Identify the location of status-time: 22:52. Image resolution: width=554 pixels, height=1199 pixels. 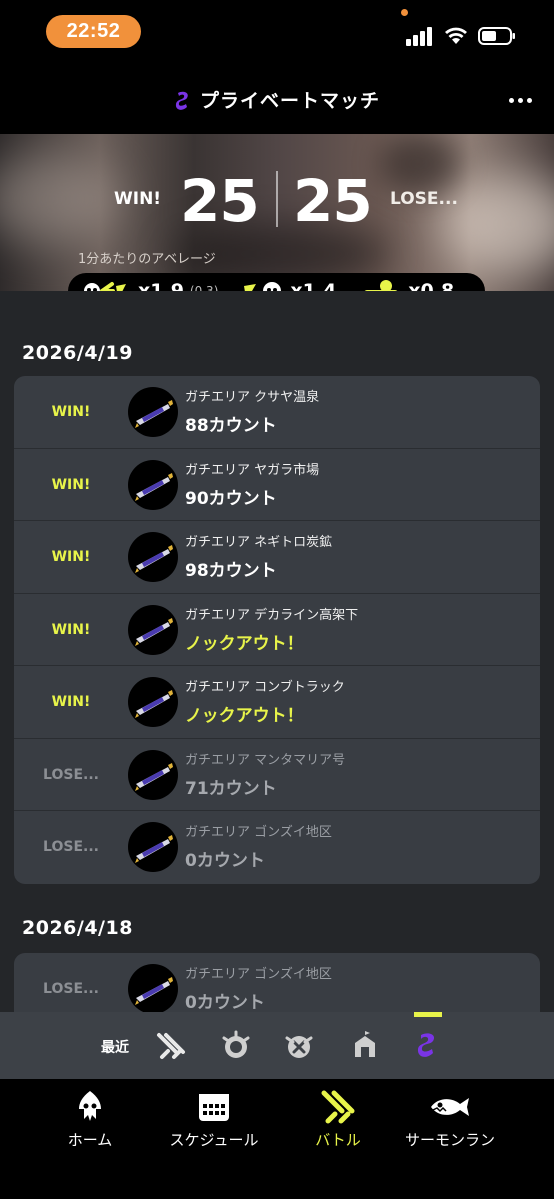
(93, 31).